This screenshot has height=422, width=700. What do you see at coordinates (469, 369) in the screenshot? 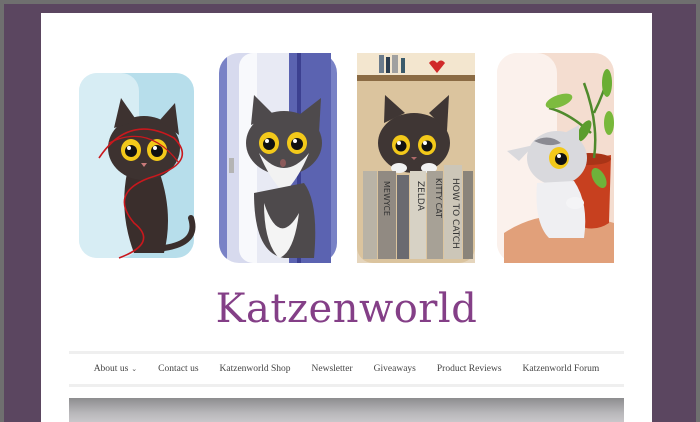
I see `nav-item-product-reviews: Product Reviews` at bounding box center [469, 369].